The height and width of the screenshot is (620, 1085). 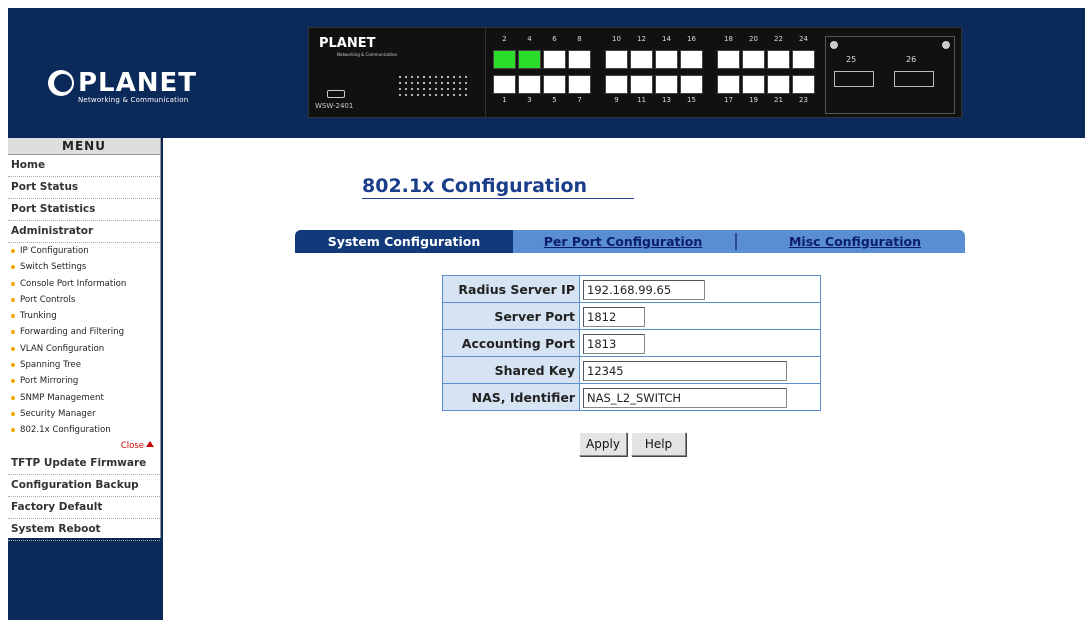 I want to click on submenu-label: Forwarding and Filtering, so click(x=72, y=332).